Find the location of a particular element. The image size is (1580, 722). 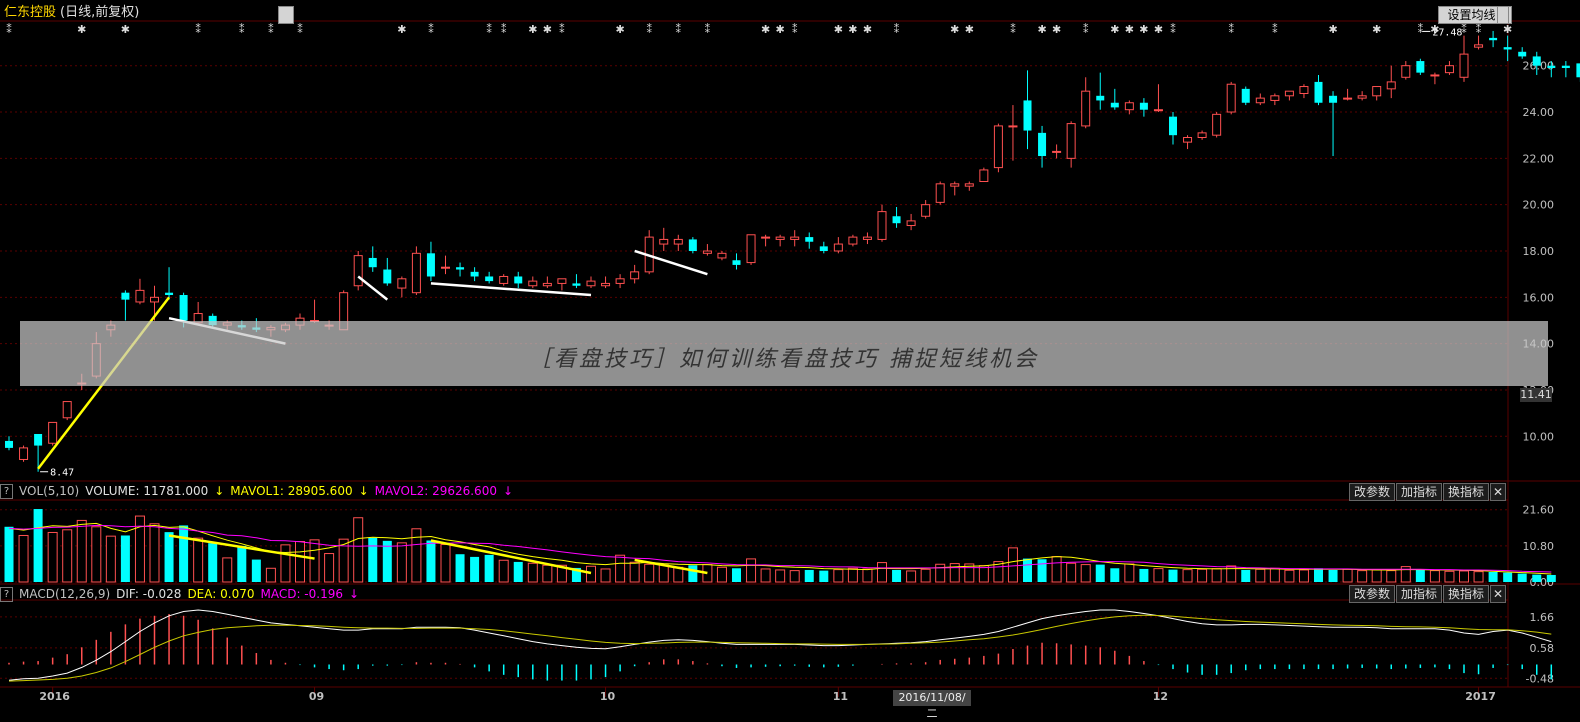

dif-value: DIF: -0.028 is located at coordinates (149, 594).